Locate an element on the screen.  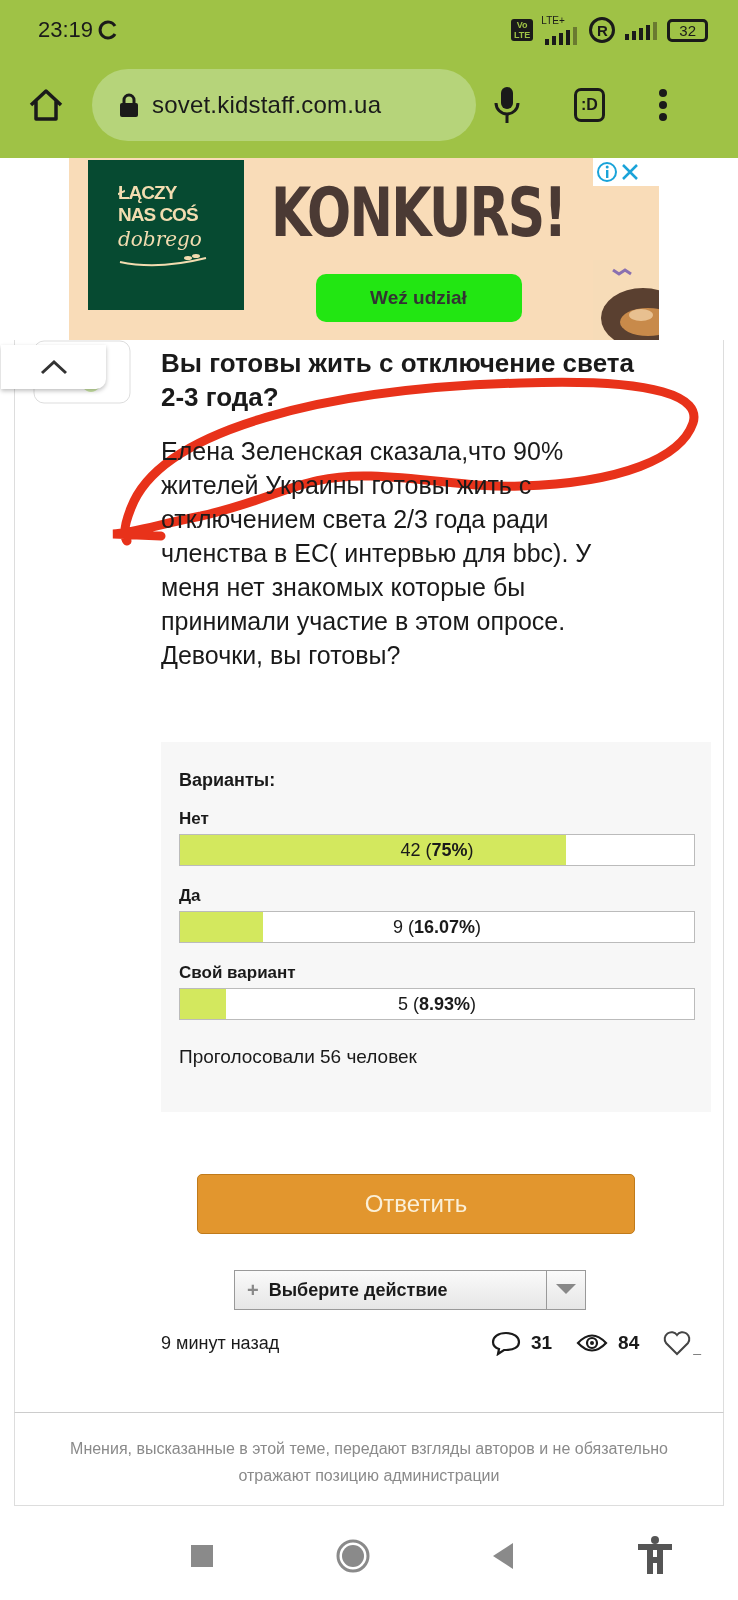
volte-text: Vo is located at coordinates (522, 25).